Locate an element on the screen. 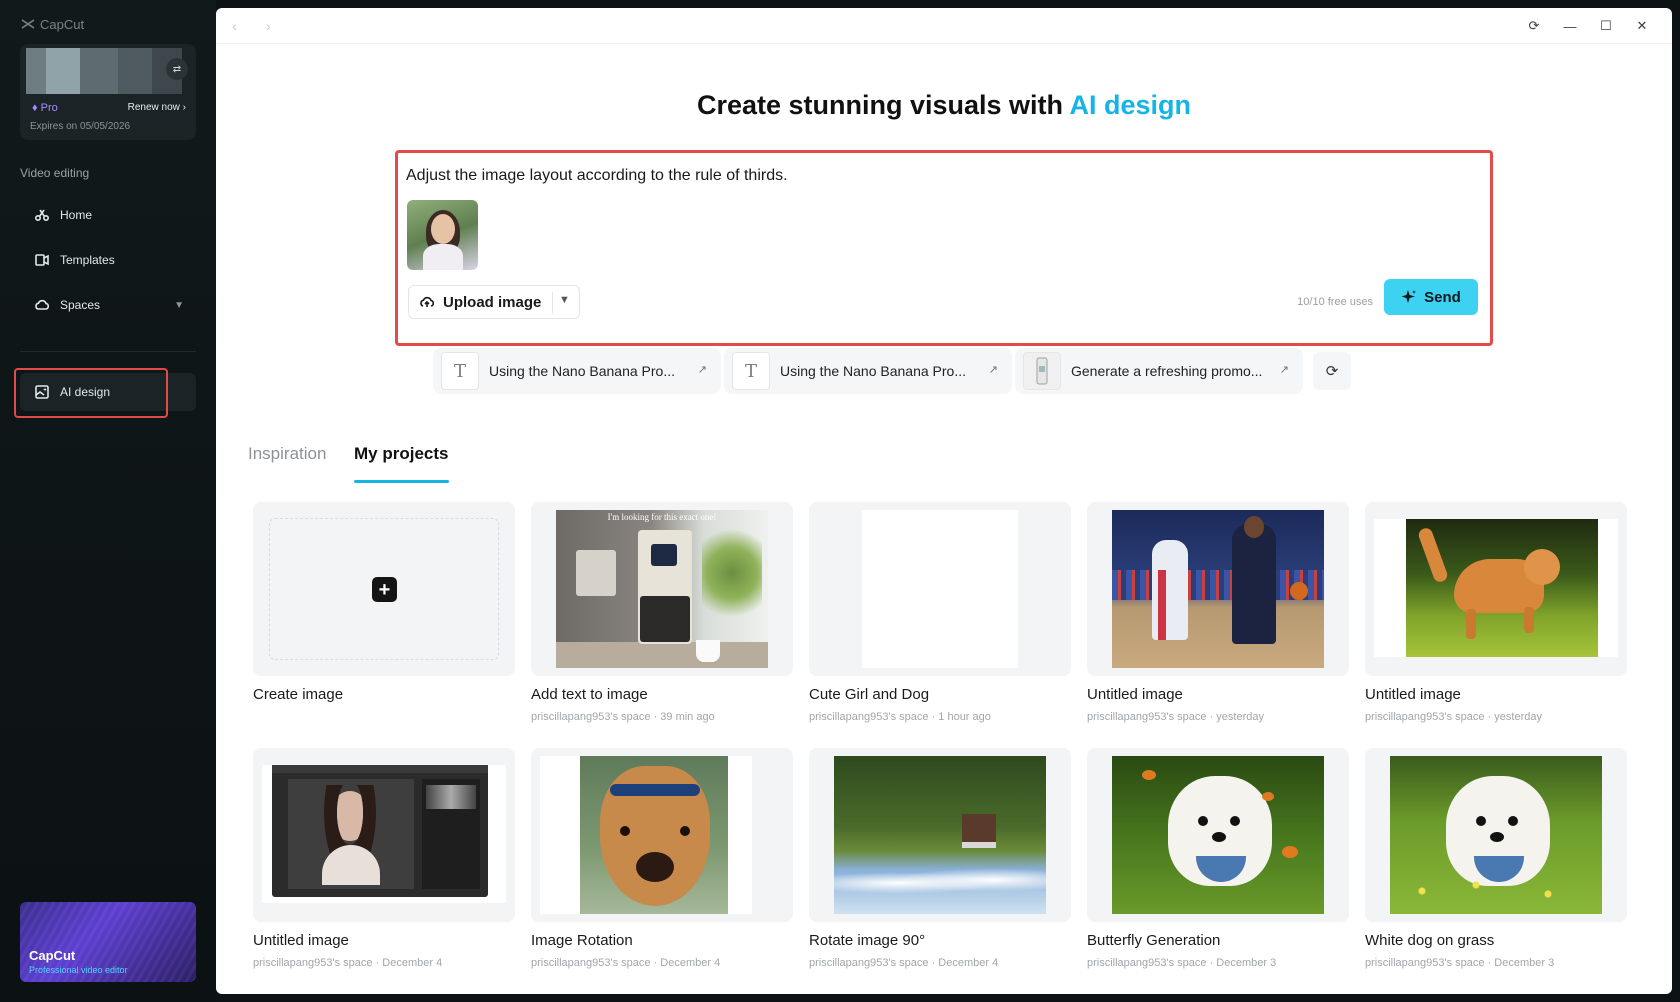 The height and width of the screenshot is (1002, 1680). card-title: Add text to image is located at coordinates (589, 694).